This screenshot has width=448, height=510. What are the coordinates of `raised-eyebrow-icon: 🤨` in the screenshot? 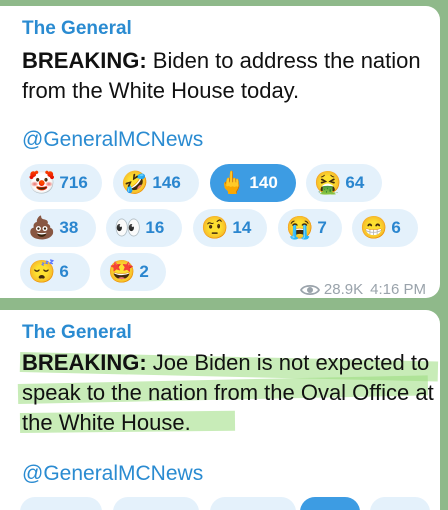 It's located at (215, 227).